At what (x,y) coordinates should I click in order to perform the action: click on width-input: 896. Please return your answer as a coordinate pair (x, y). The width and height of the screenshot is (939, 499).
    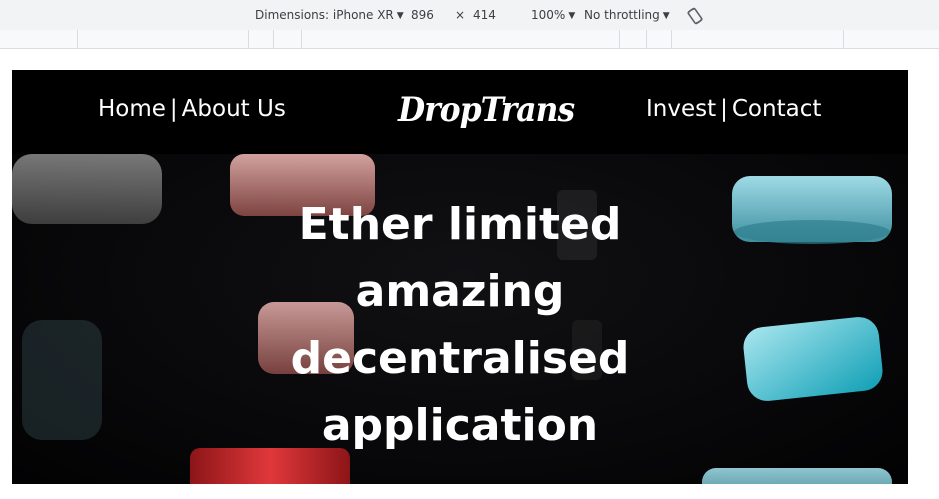
    Looking at the image, I should click on (422, 15).